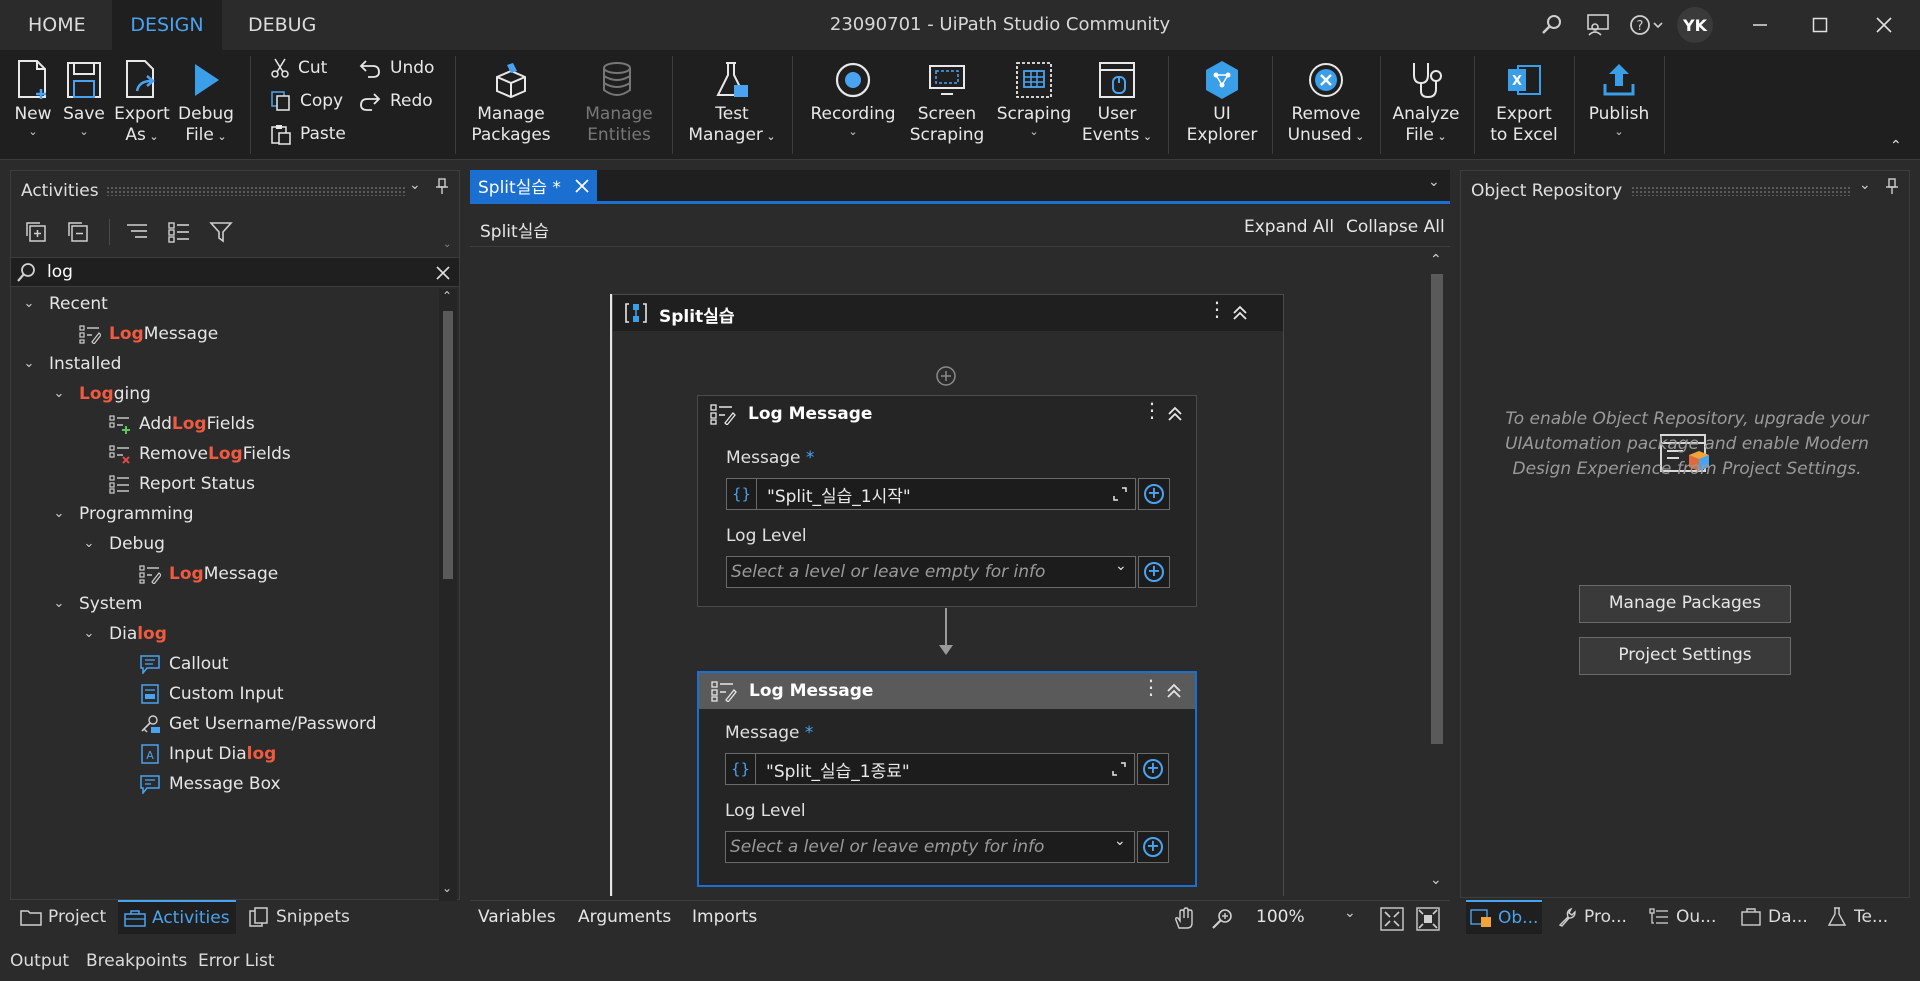  What do you see at coordinates (1395, 227) in the screenshot?
I see `collapse-all-button: Collapse All` at bounding box center [1395, 227].